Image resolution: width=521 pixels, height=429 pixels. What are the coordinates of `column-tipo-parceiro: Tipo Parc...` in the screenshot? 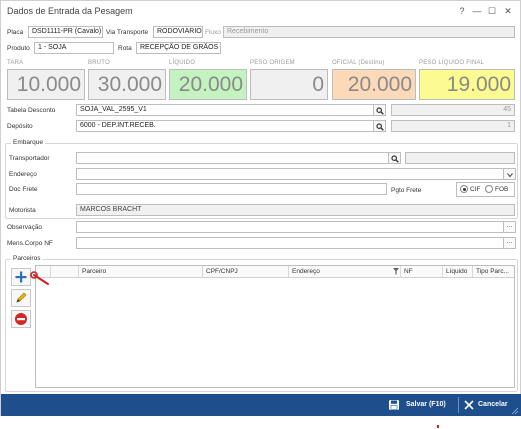 It's located at (493, 271).